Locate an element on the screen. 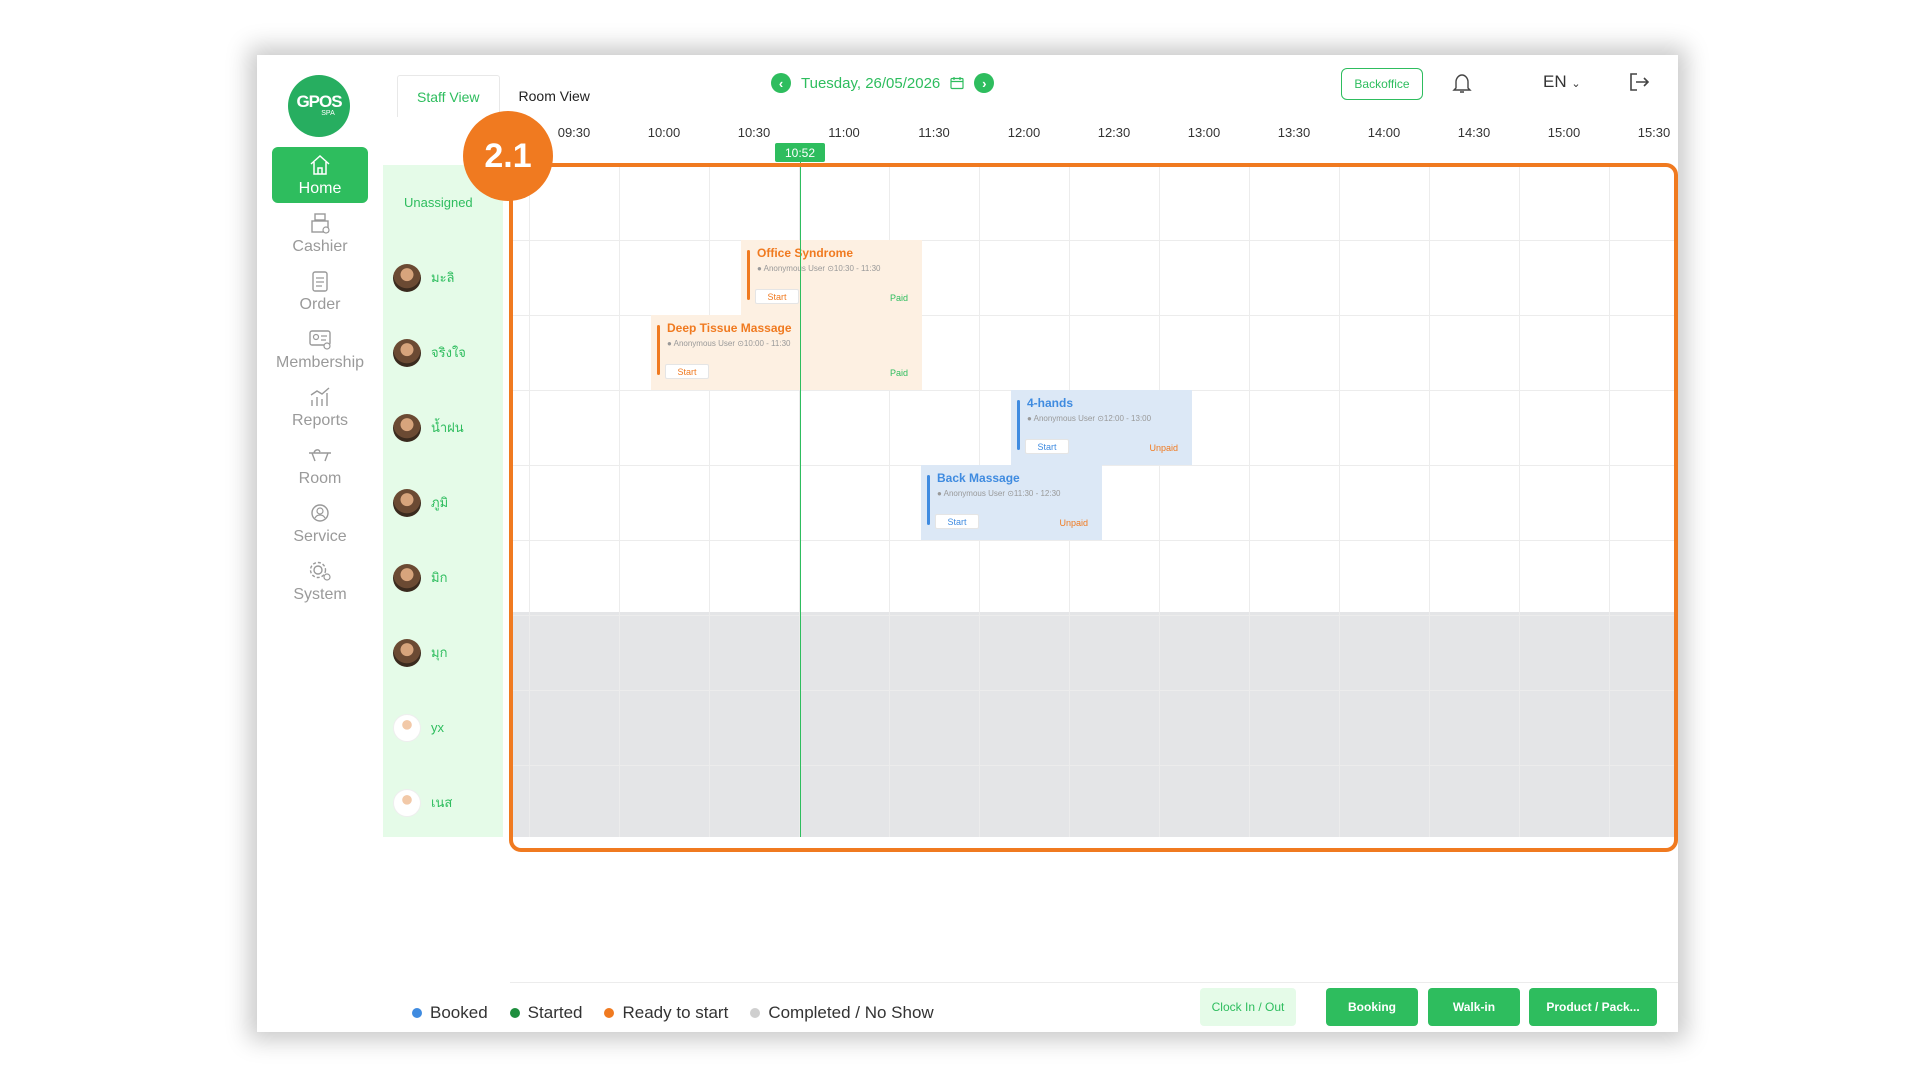 The width and height of the screenshot is (1920, 1080). sidebar-item-label: Cashier is located at coordinates (320, 246).